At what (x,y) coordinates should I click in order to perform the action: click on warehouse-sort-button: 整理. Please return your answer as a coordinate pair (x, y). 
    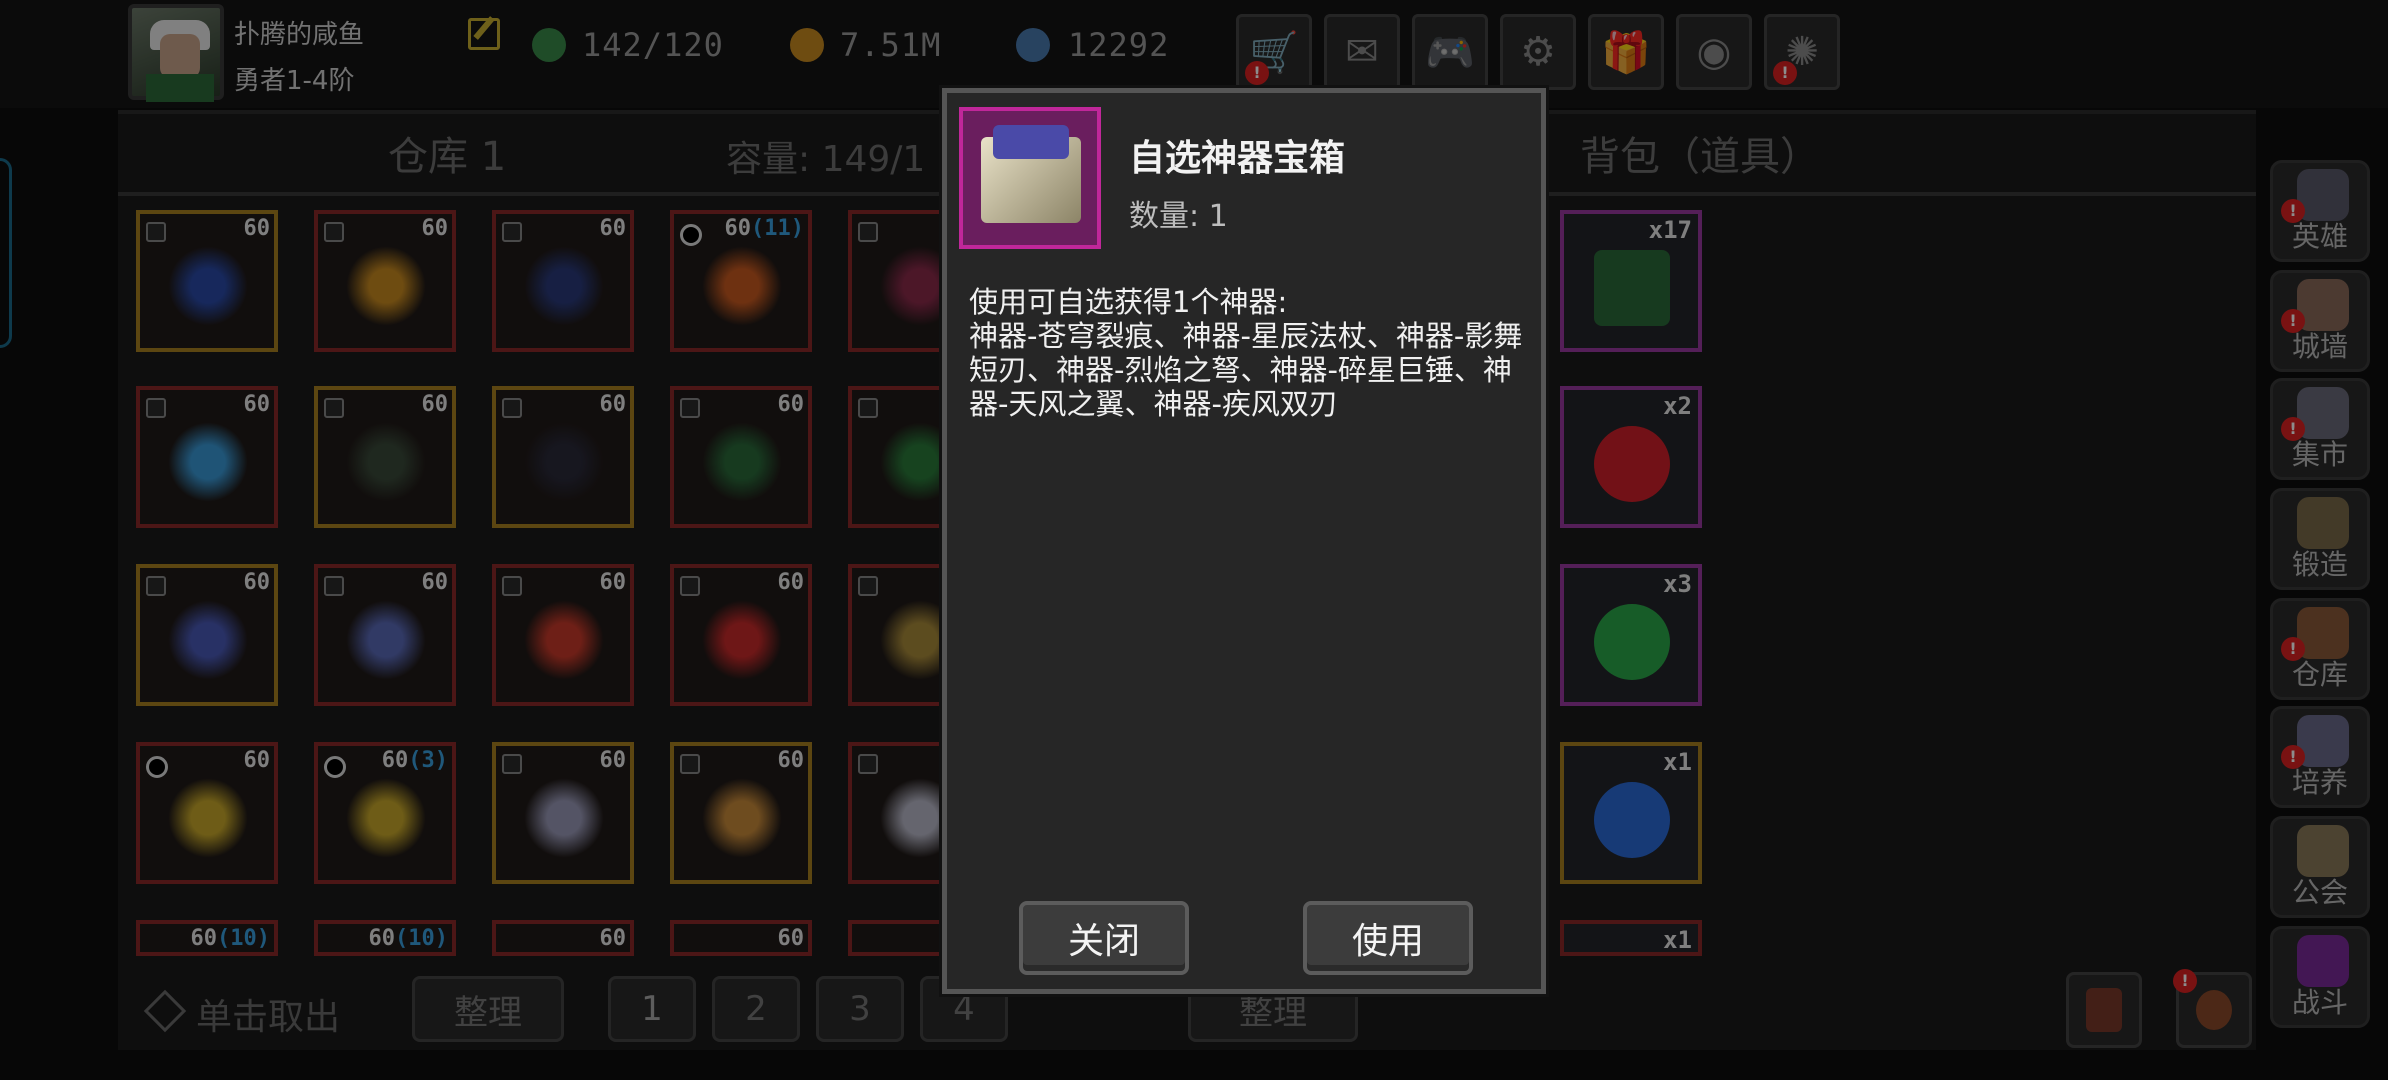
    Looking at the image, I should click on (488, 1009).